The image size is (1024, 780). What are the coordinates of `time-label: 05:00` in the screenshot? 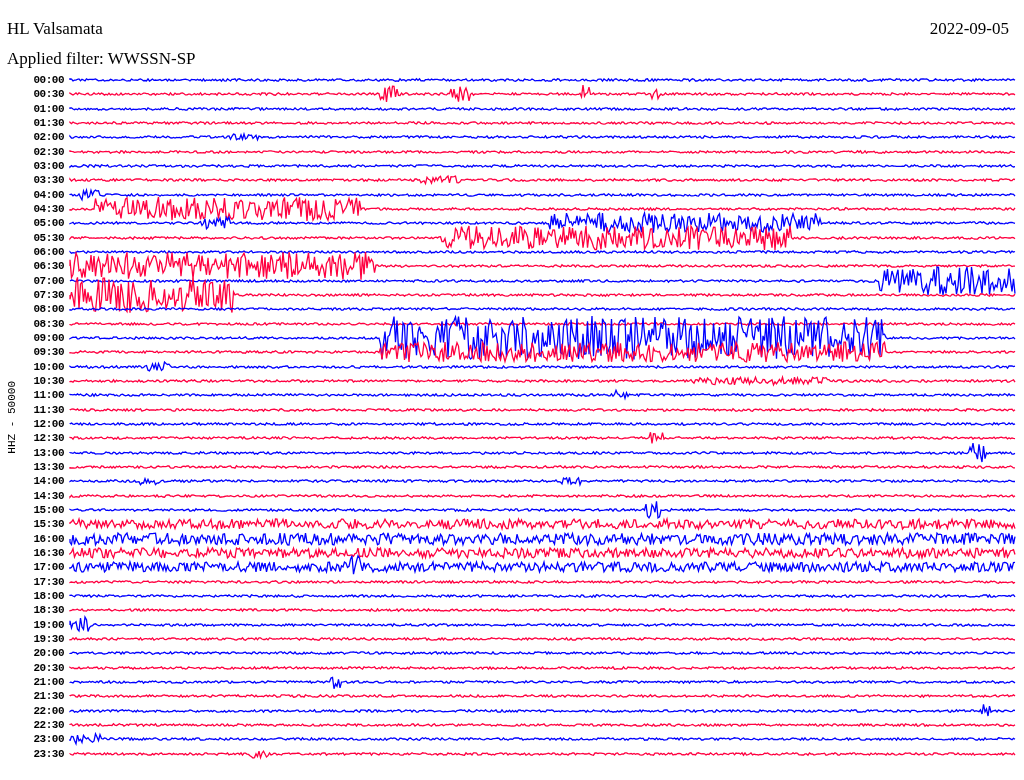 It's located at (48, 223).